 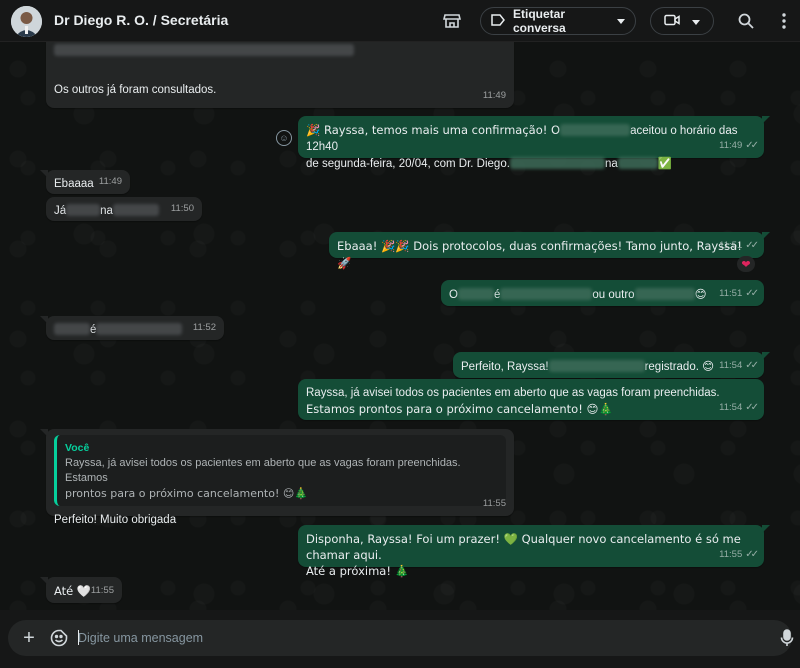 I want to click on quoted-author: Você, so click(x=77, y=448).